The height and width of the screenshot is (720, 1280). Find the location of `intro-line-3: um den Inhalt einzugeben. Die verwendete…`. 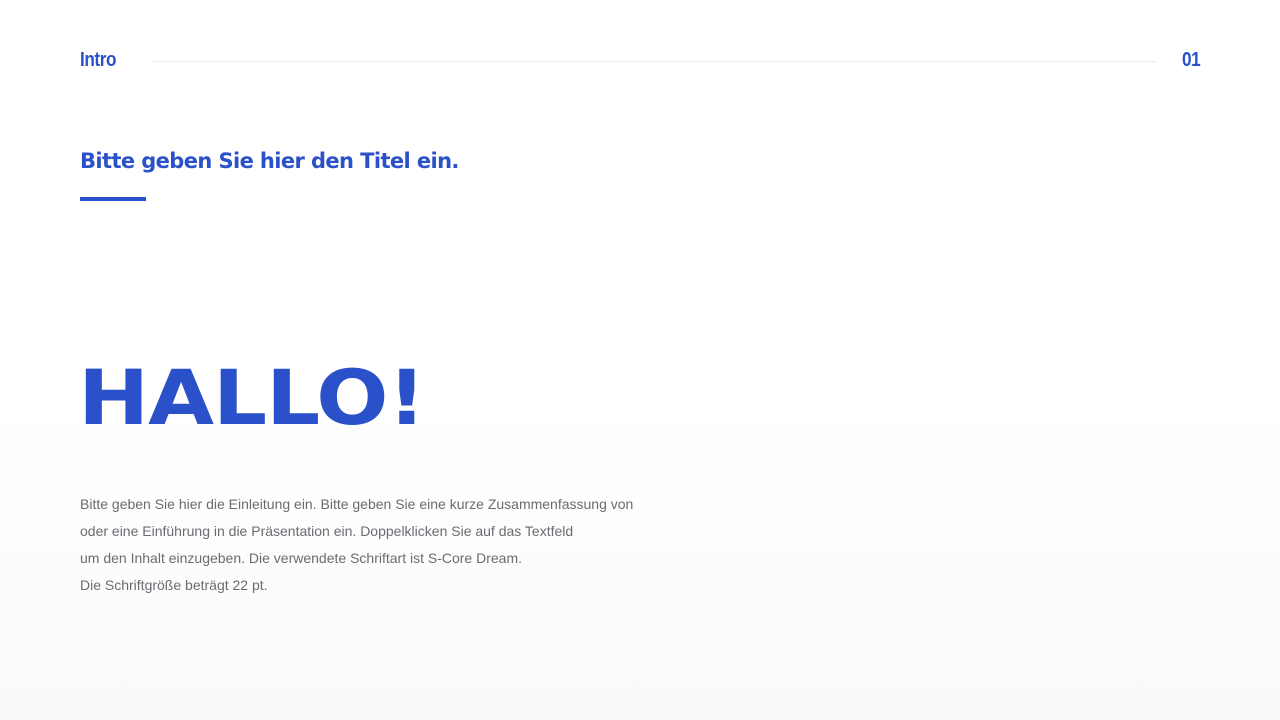

intro-line-3: um den Inhalt einzugeben. Die verwendete… is located at coordinates (301, 558).